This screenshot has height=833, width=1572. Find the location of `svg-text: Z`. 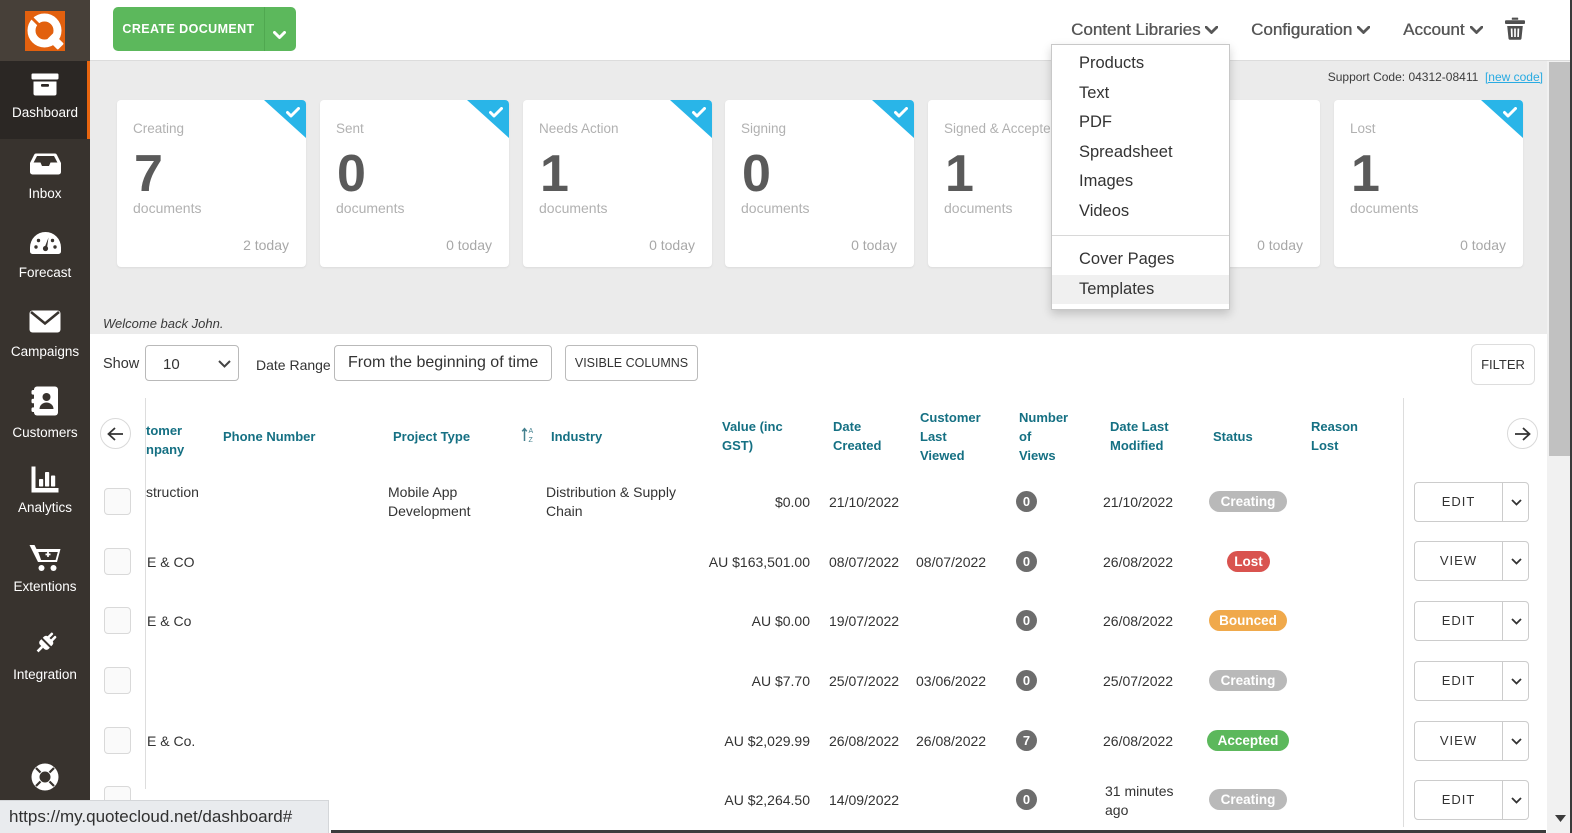

svg-text: Z is located at coordinates (531, 440).